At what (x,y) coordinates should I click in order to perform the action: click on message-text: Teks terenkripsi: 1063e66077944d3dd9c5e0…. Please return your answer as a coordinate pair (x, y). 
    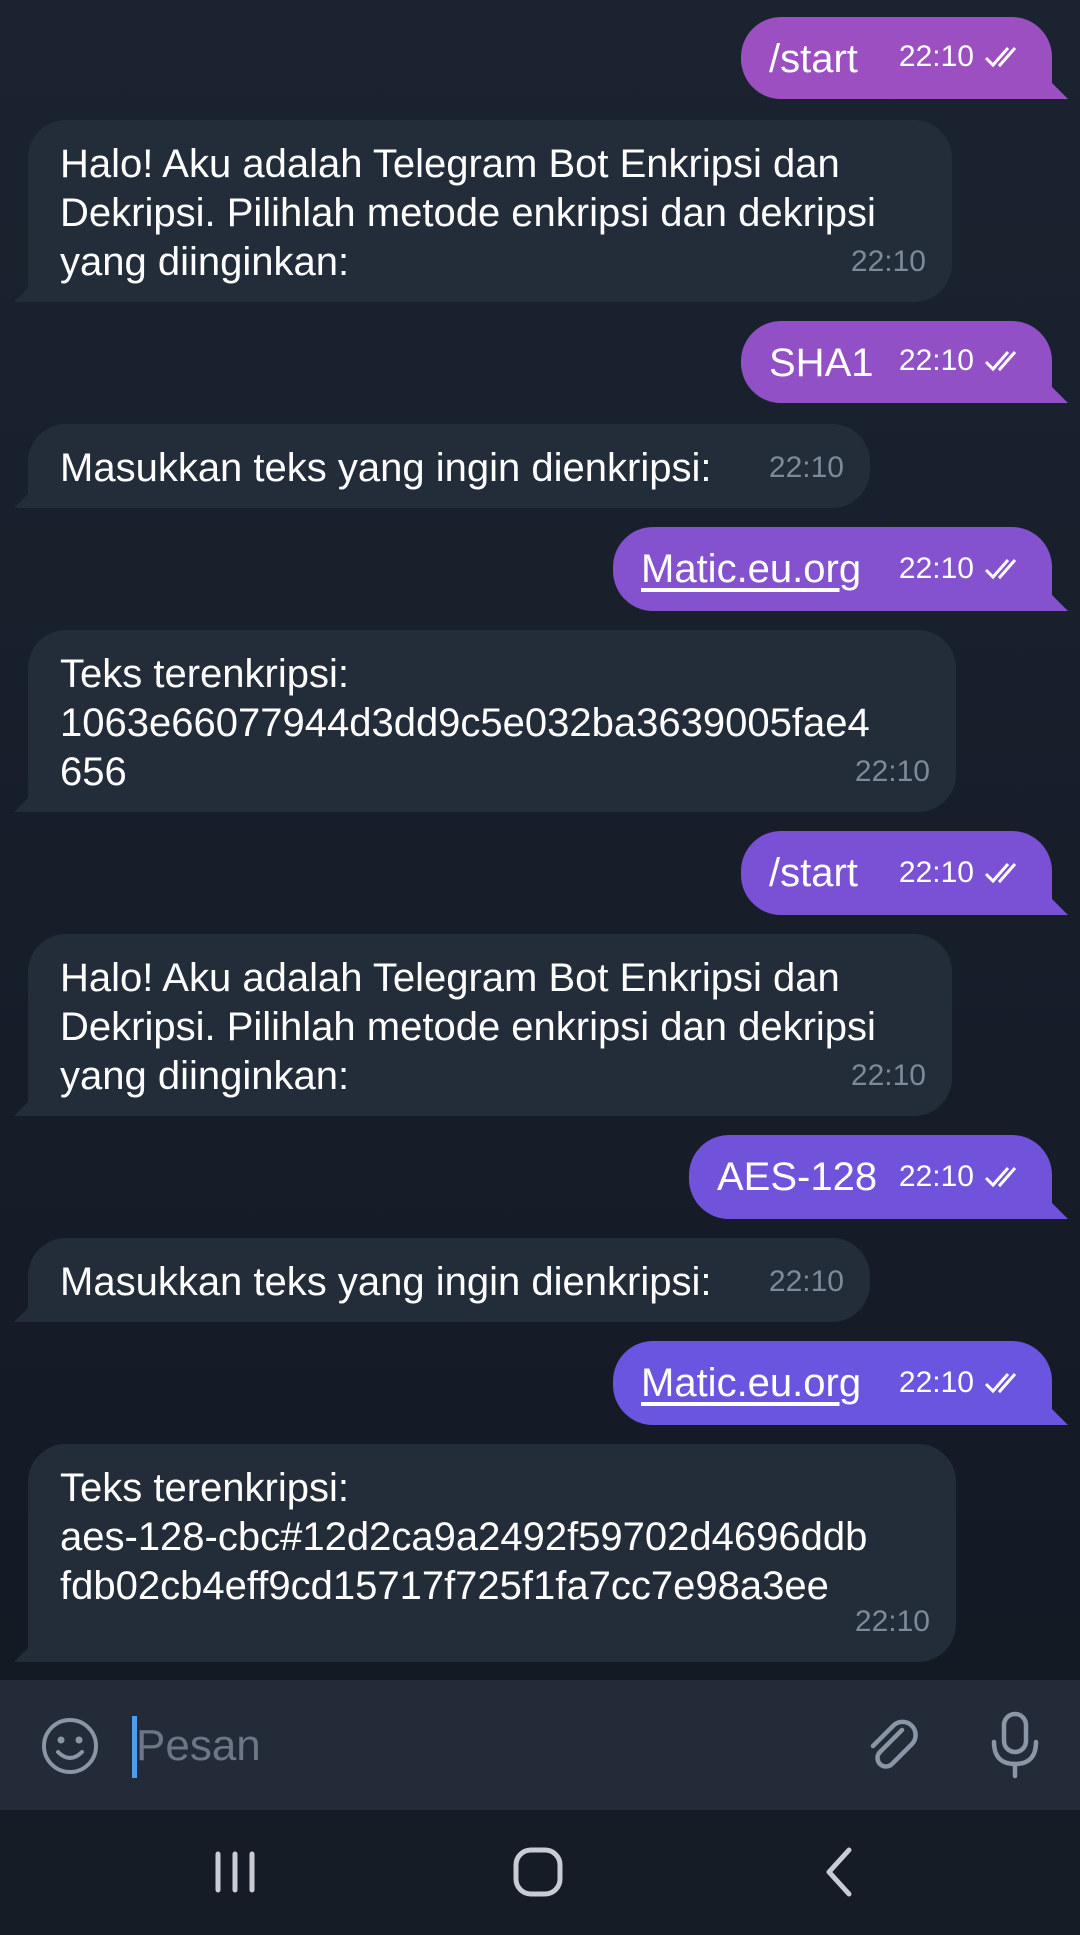
    Looking at the image, I should click on (465, 723).